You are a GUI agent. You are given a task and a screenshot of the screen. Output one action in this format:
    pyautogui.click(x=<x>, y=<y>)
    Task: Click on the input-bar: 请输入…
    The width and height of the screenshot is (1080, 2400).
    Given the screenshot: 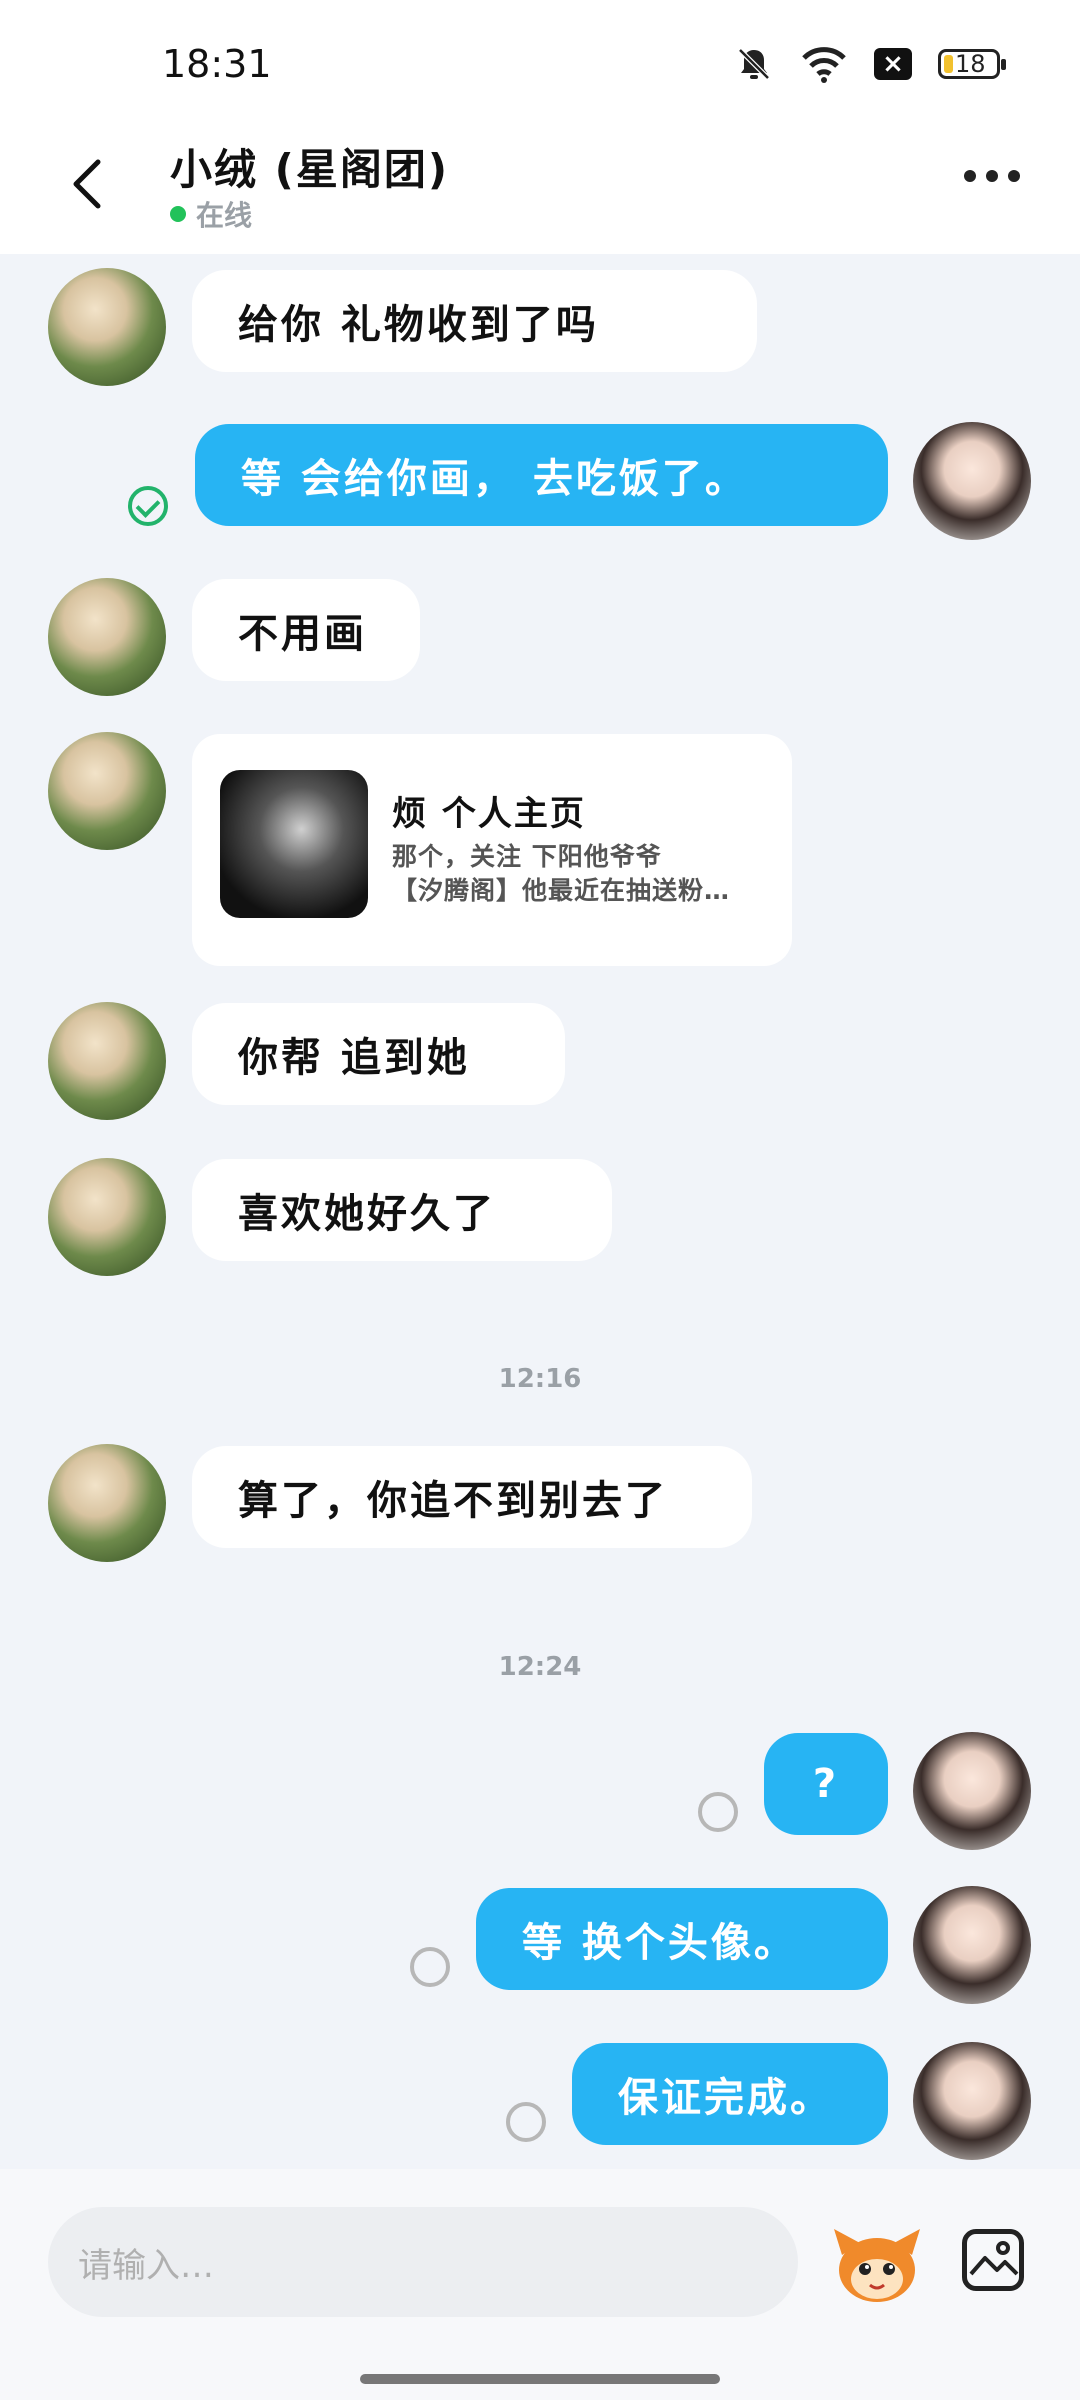 What is the action you would take?
    pyautogui.click(x=540, y=2284)
    